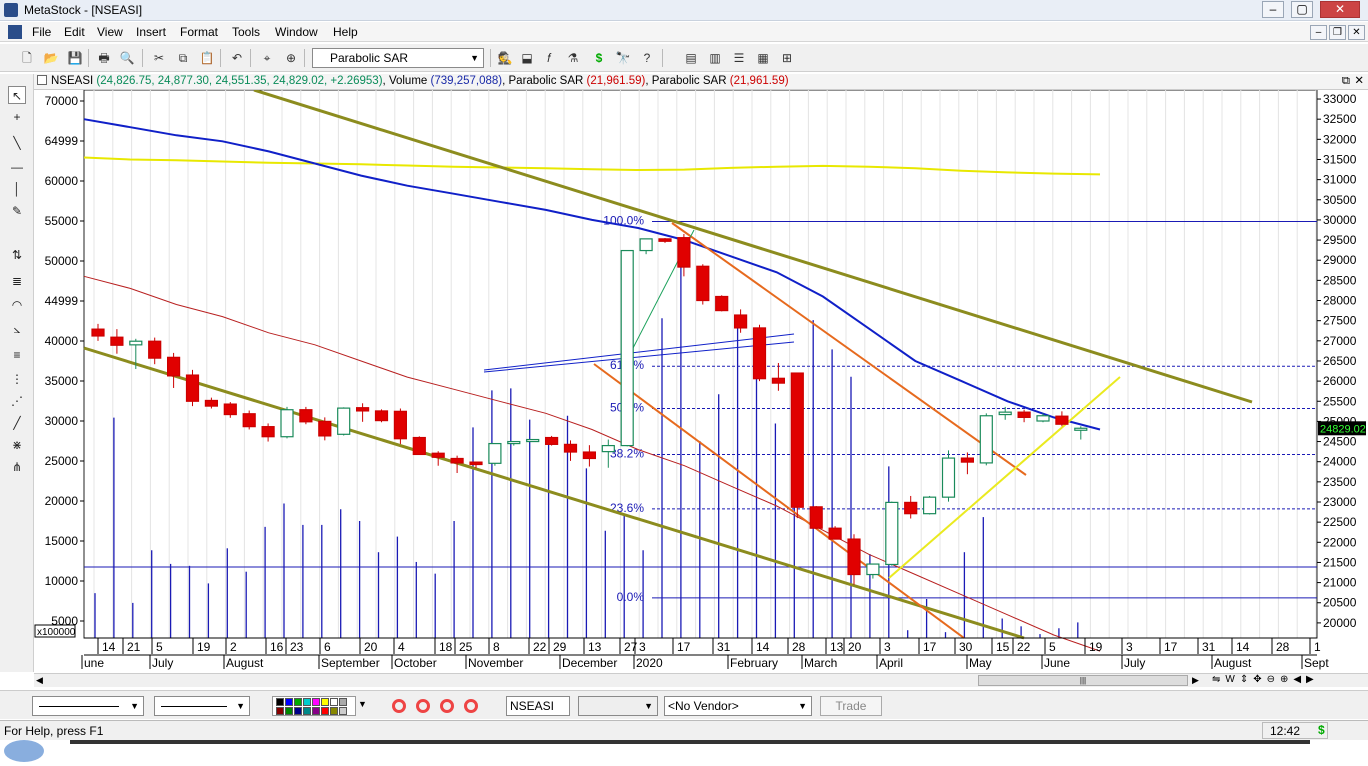 The height and width of the screenshot is (766, 1368). Describe the element at coordinates (573, 58) in the screenshot. I see `system-tester-icon: ⚗` at that location.